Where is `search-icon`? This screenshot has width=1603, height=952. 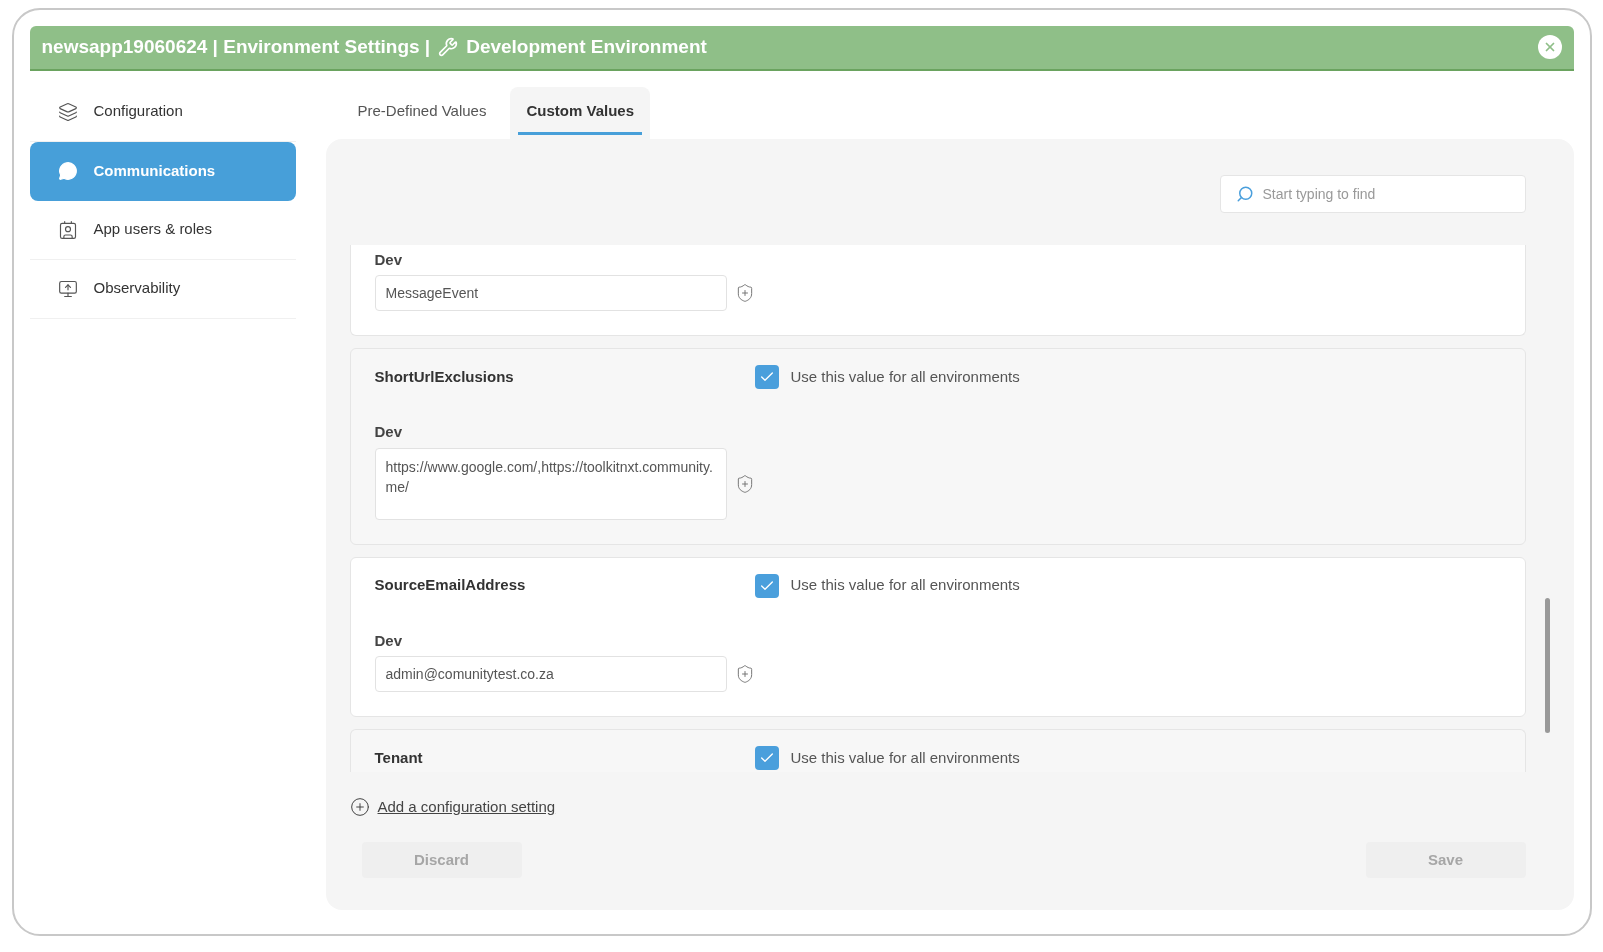 search-icon is located at coordinates (1244, 193).